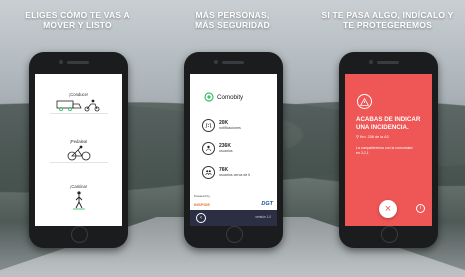 The height and width of the screenshot is (277, 465). I want to click on mode-label: ¡Camina!, so click(78, 186).